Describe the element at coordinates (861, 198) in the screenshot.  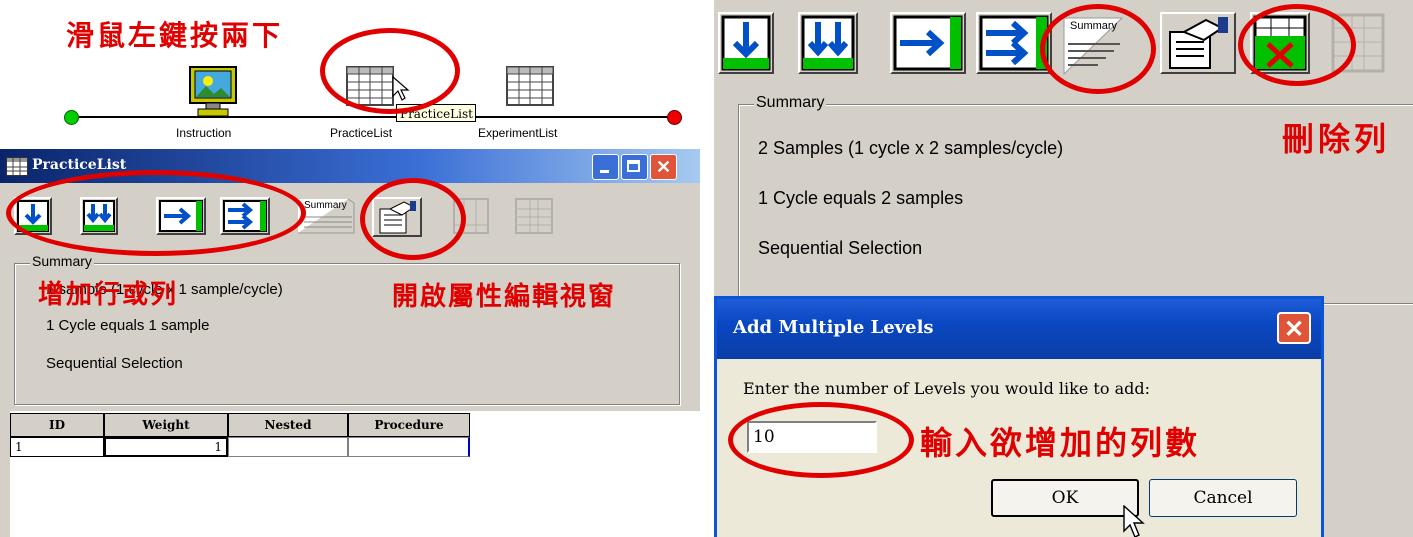
I see `summary-line-2: 1 Cycle equals 2 samples` at that location.